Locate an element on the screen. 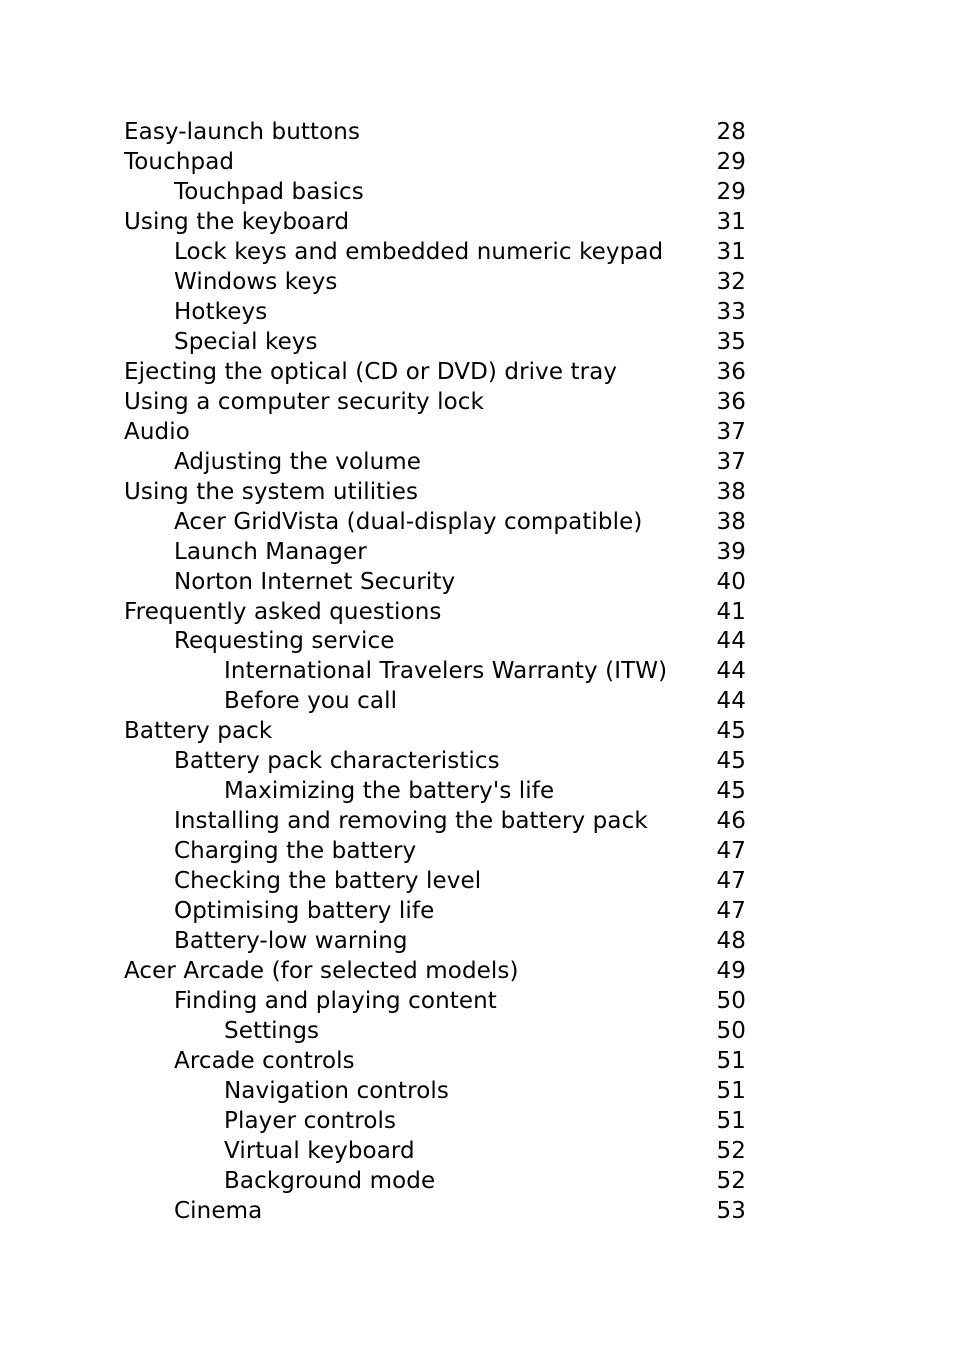  toc-entry-title: Adjusting the volume is located at coordinates (298, 461).